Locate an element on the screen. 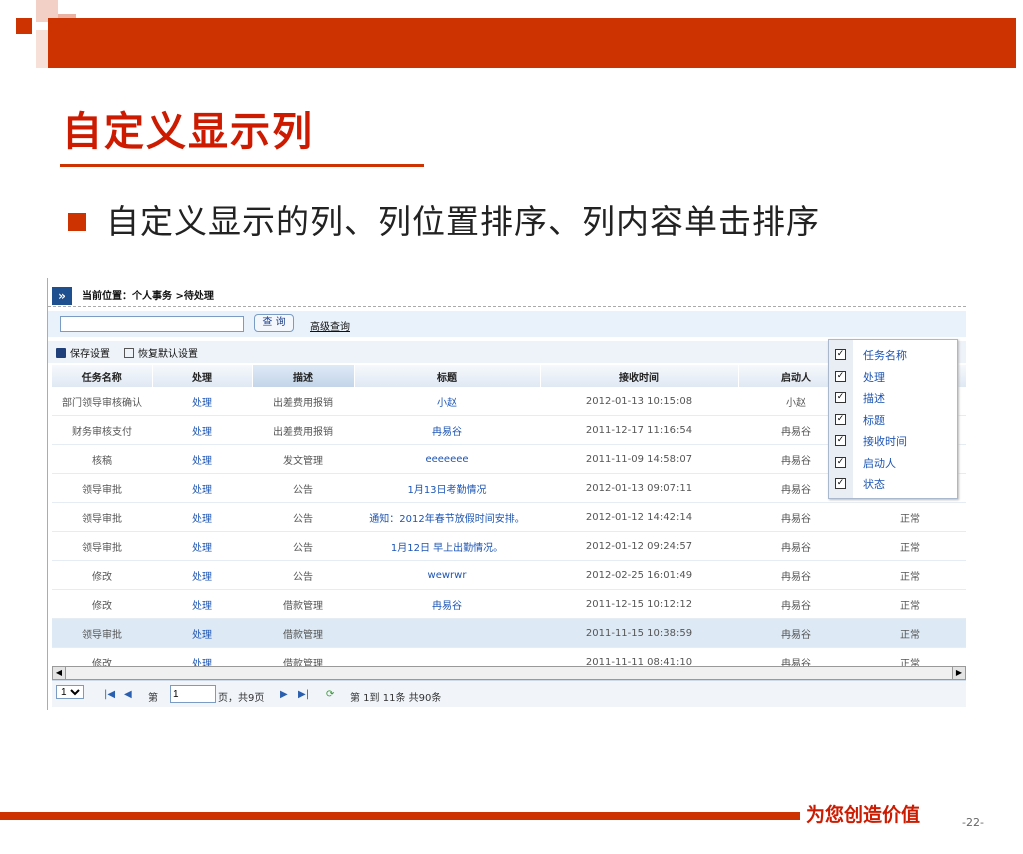 This screenshot has width=1023, height=854. scroll-left-arrow-icon: ◀ is located at coordinates (59, 673).